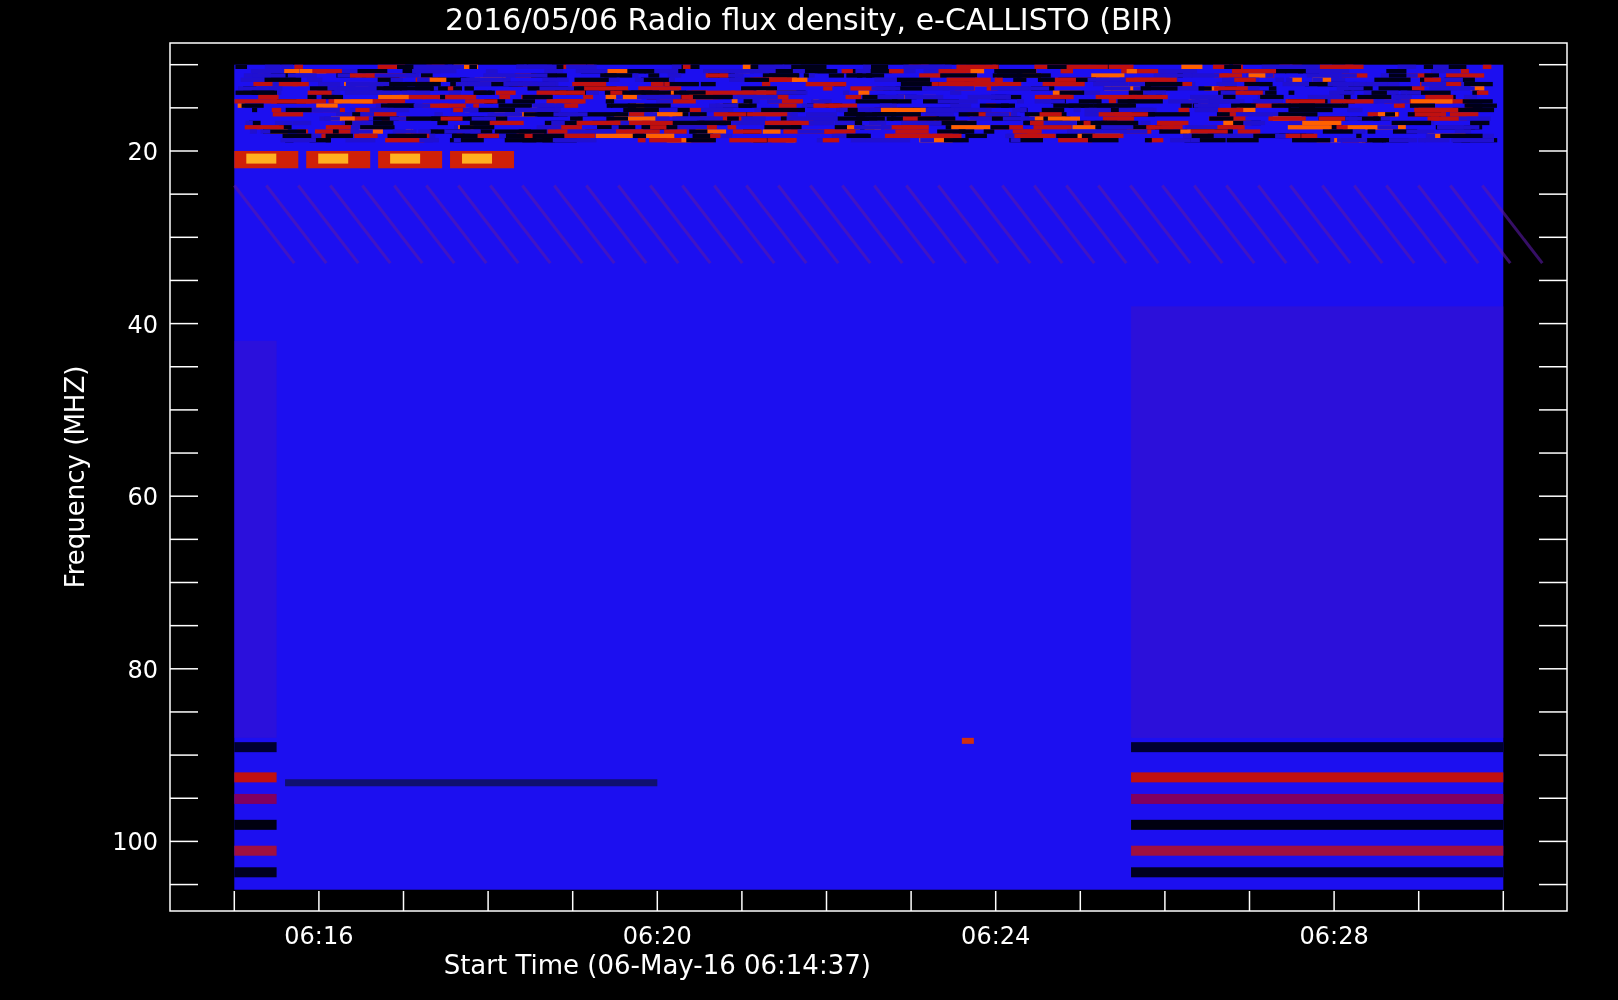 This screenshot has width=1618, height=1000. Describe the element at coordinates (996, 936) in the screenshot. I see `x-tick-label: 06:24` at that location.